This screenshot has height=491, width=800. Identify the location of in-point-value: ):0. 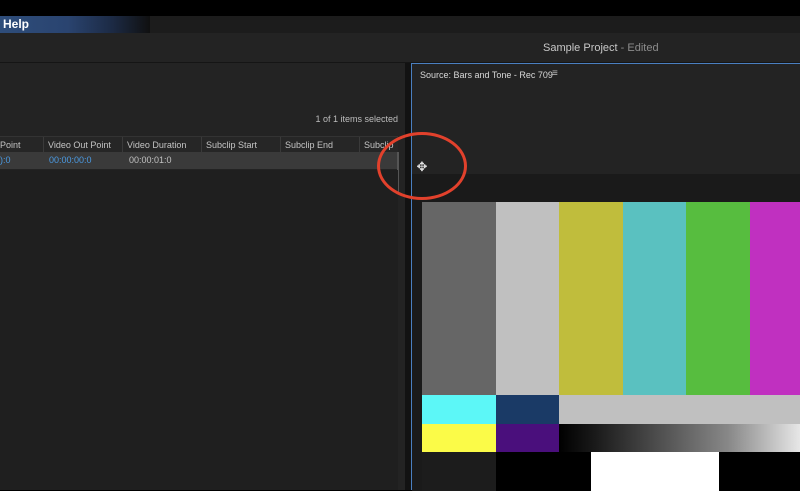
(5, 160).